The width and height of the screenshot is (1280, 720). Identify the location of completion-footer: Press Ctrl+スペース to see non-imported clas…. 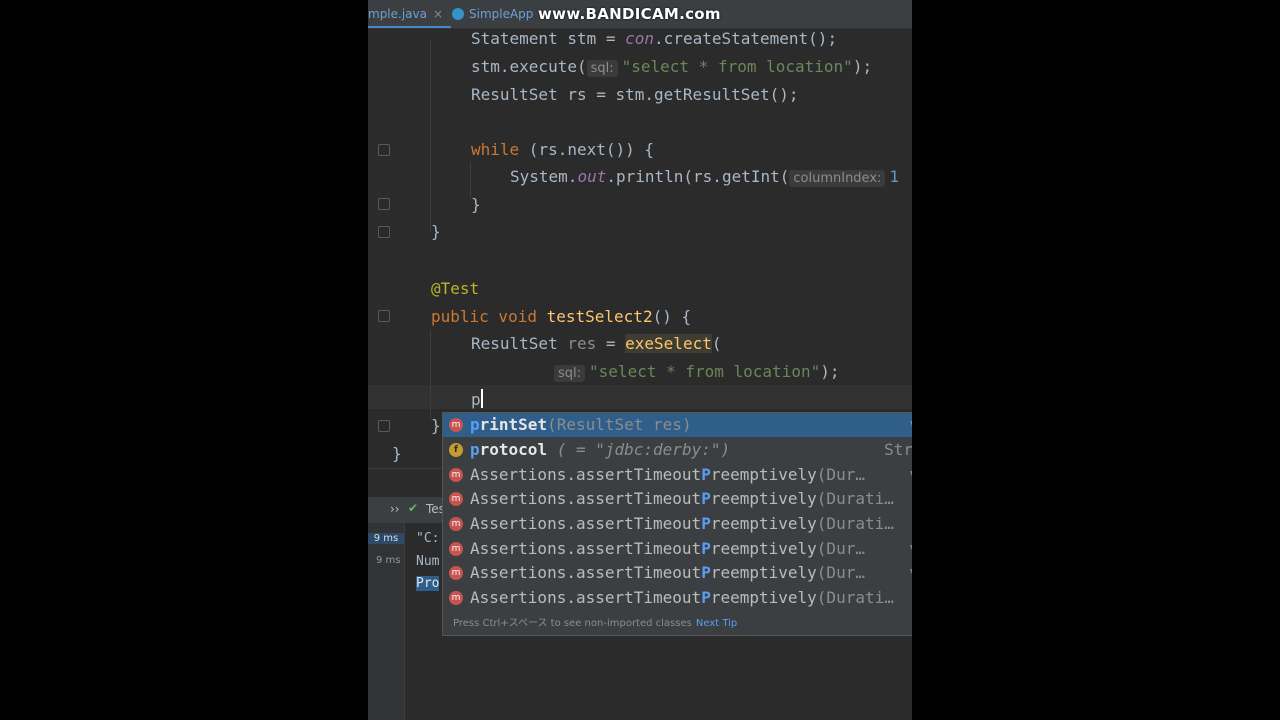
(595, 623).